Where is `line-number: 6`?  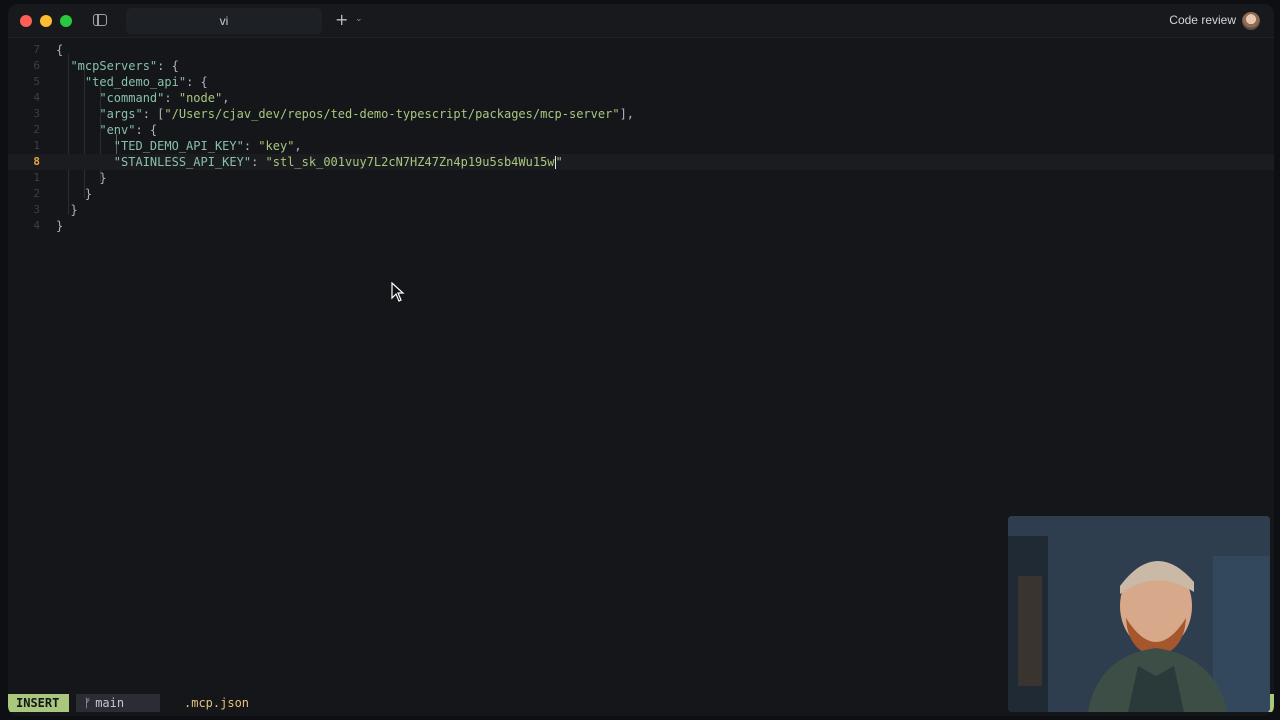 line-number: 6 is located at coordinates (36, 65).